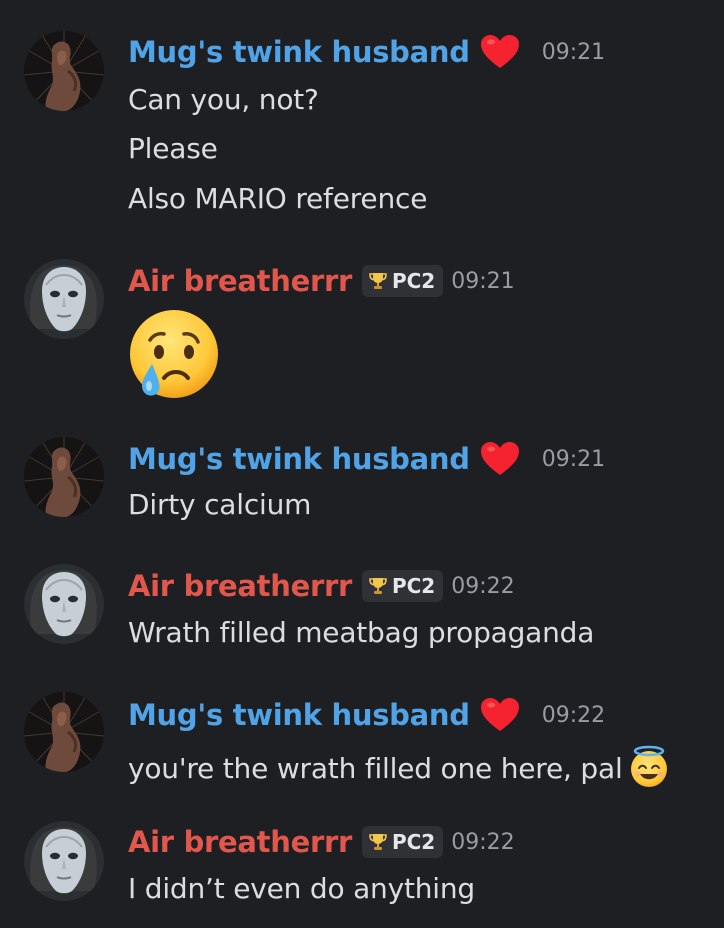  What do you see at coordinates (173, 148) in the screenshot?
I see `message-text: Please` at bounding box center [173, 148].